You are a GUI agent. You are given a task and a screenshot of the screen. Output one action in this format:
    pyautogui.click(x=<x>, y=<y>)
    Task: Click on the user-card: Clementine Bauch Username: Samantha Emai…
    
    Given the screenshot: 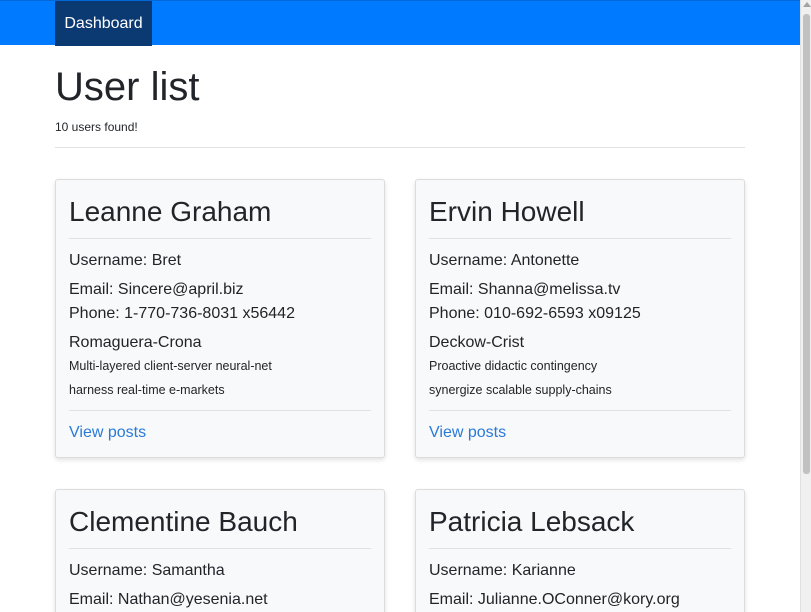 What is the action you would take?
    pyautogui.click(x=220, y=550)
    